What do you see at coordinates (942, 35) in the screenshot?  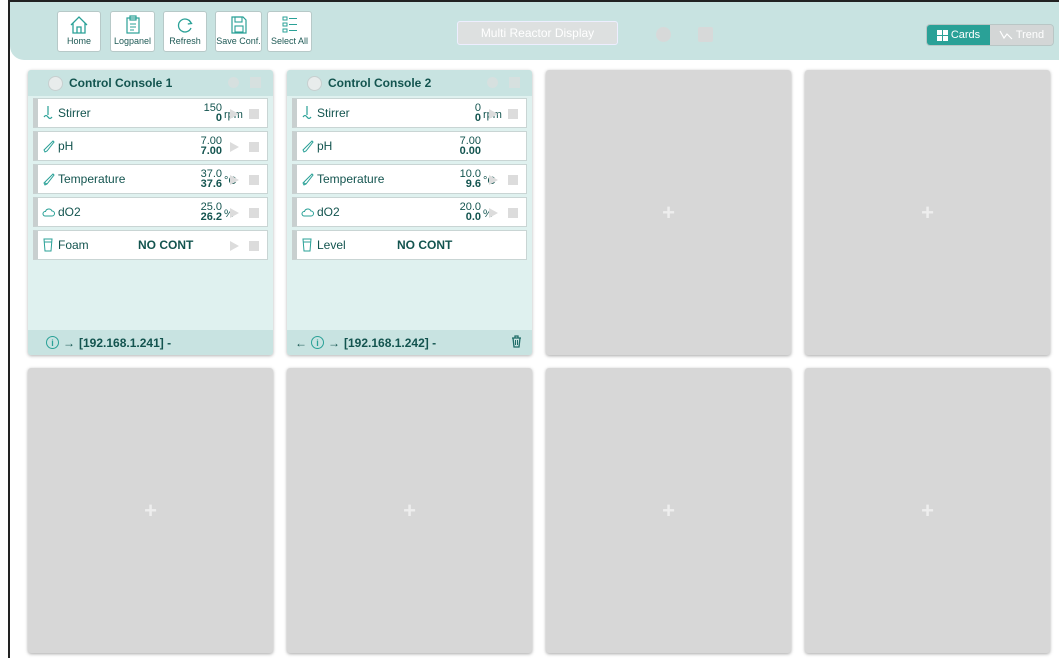 I see `grid-icon` at bounding box center [942, 35].